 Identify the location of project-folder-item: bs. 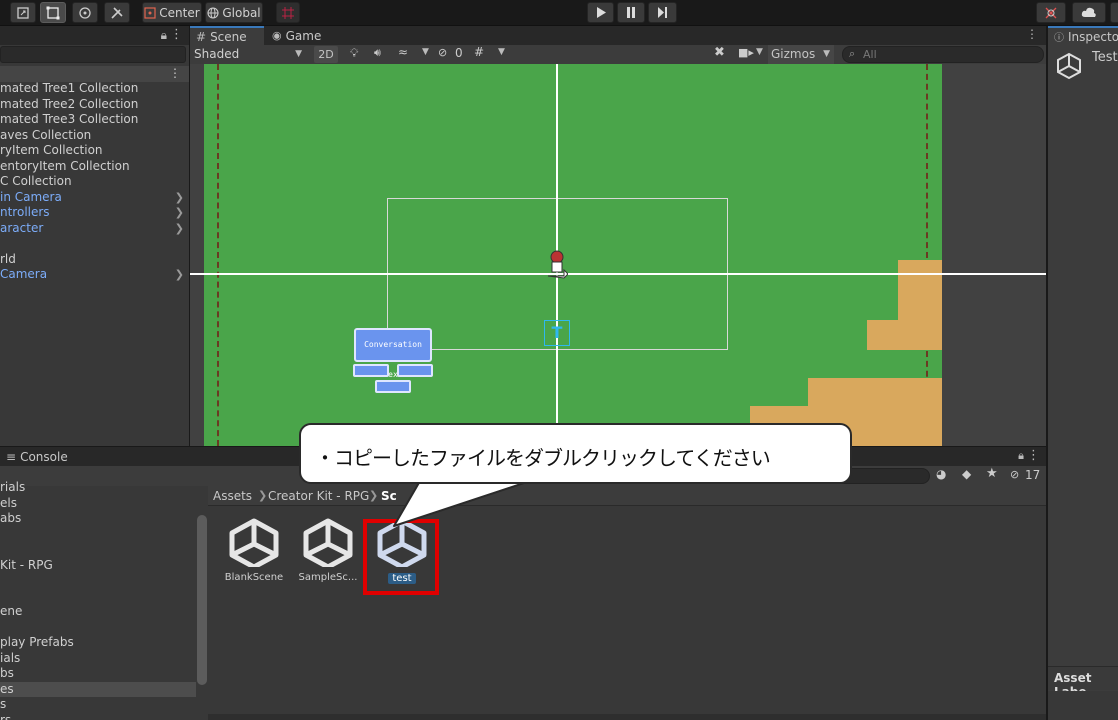
(98, 674).